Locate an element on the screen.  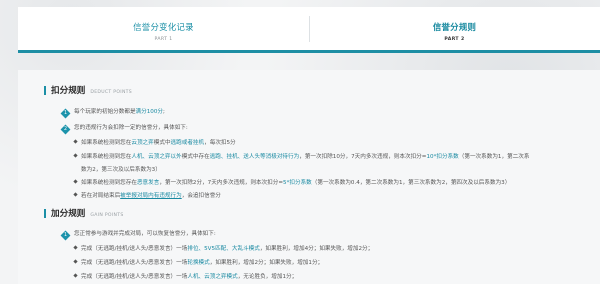
tab-subtitle: PART 2 is located at coordinates (454, 39).